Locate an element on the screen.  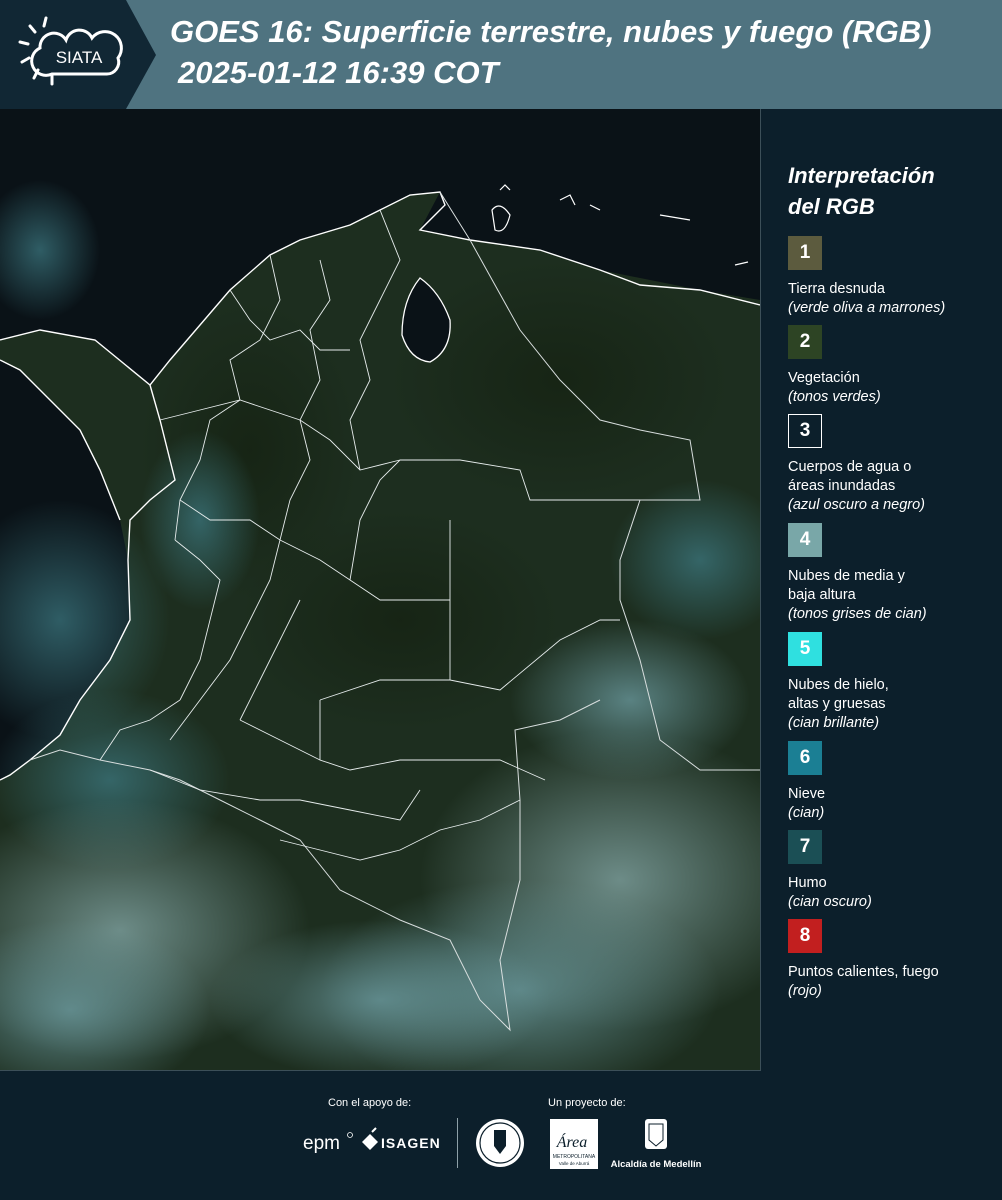
siata-logo: SIATA is located at coordinates (78, 54).